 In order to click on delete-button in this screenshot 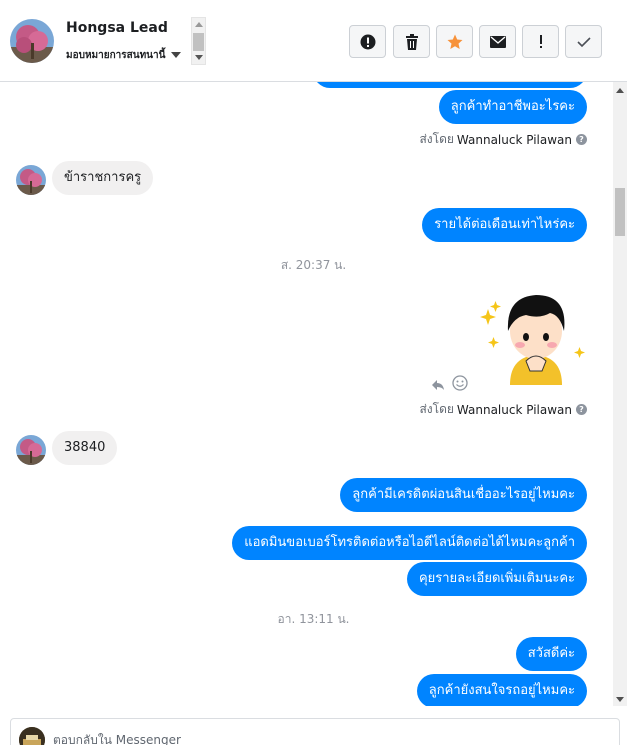, I will do `click(411, 41)`.